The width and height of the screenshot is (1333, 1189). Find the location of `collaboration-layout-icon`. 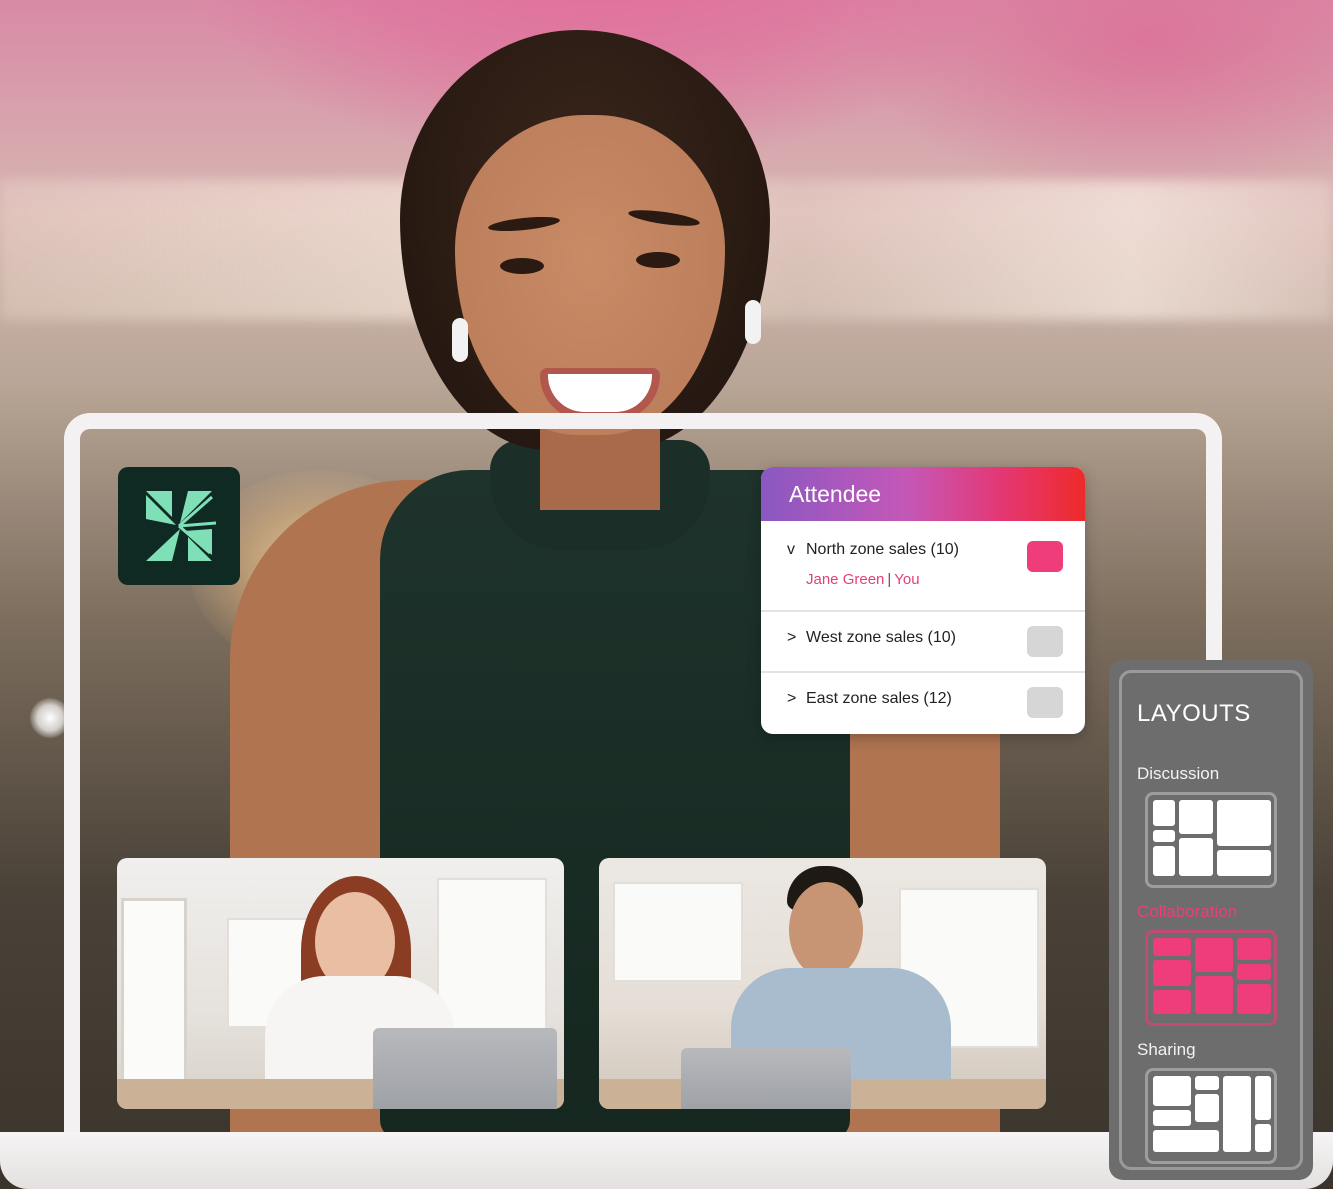

collaboration-layout-icon is located at coordinates (1211, 978).